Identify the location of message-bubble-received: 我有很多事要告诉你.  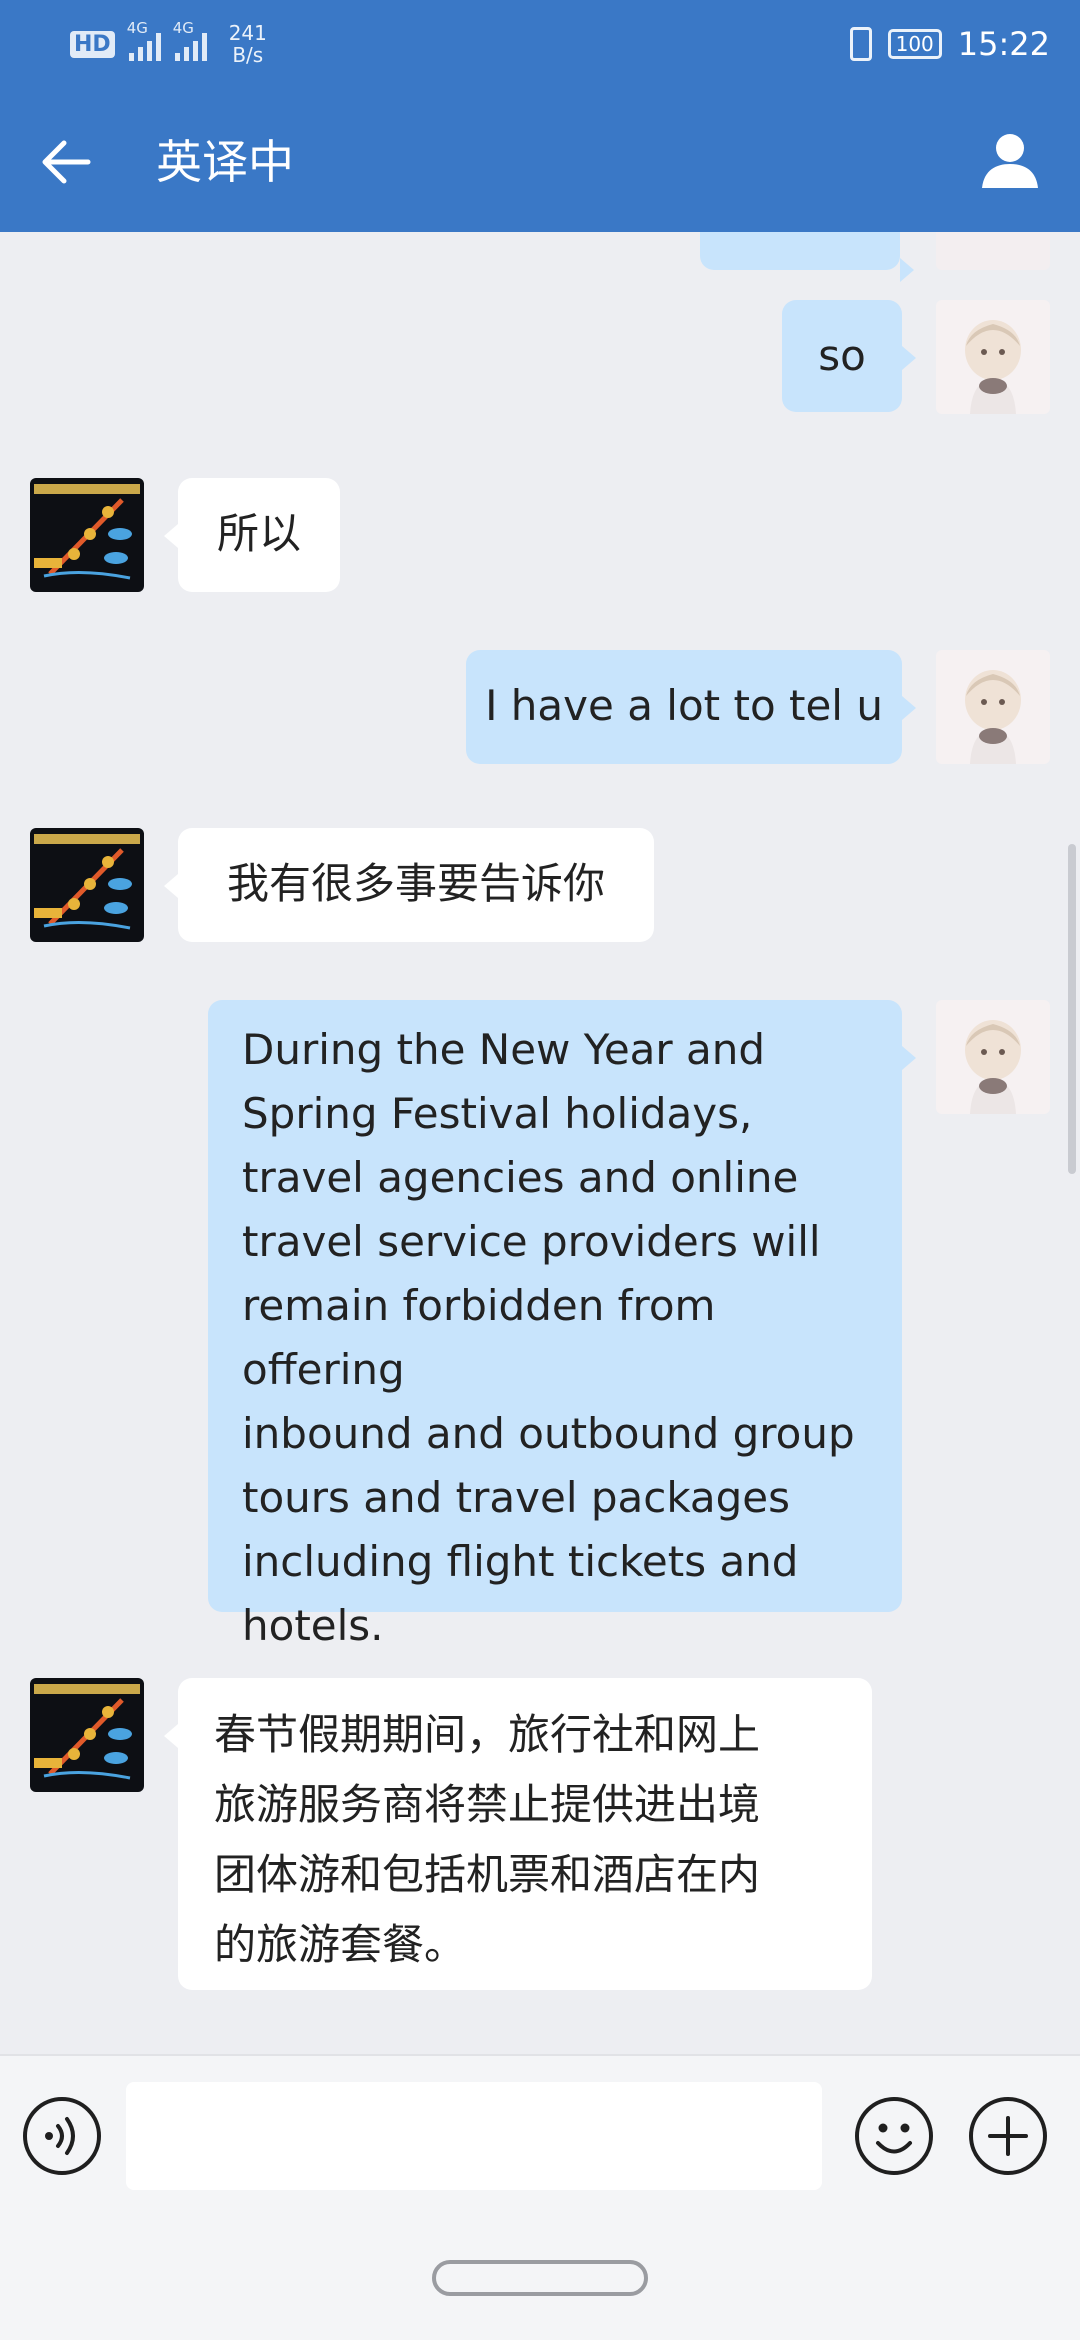
(409, 885).